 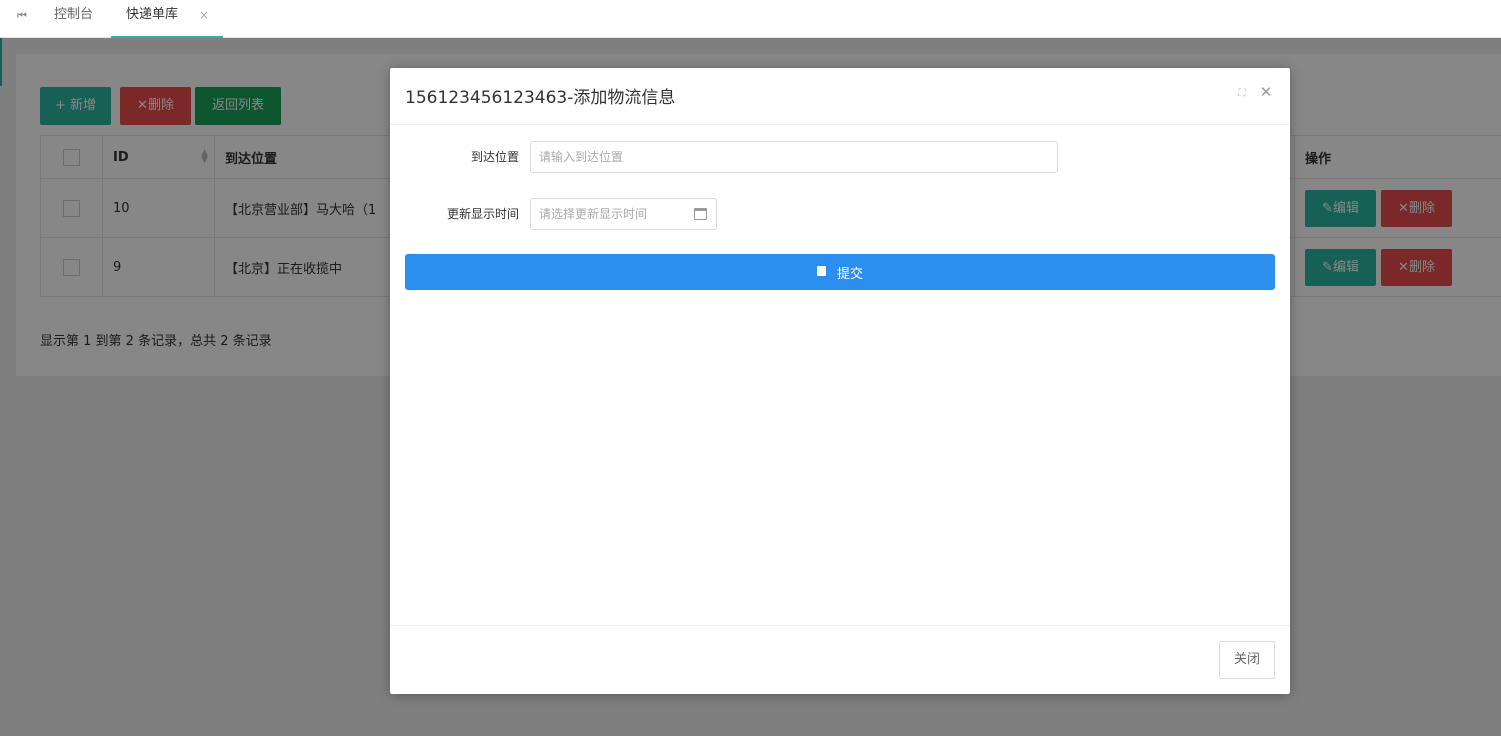 I want to click on modal-header: 156123456123463-添加物流信息 ⛶ ✕, so click(x=840, y=96).